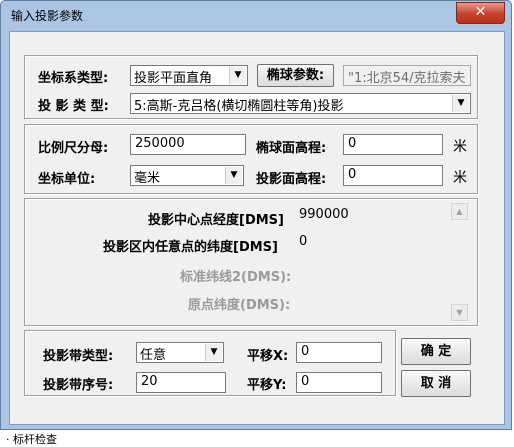 Image resolution: width=514 pixels, height=447 pixels. Describe the element at coordinates (190, 247) in the screenshot. I see `any-latitude-label: 投影区内任意点的纬度[DMS]` at that location.